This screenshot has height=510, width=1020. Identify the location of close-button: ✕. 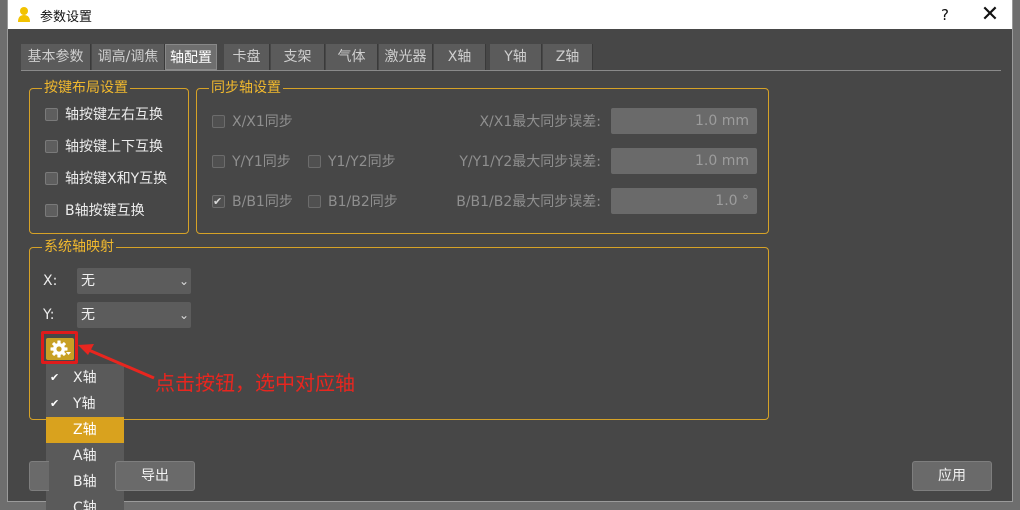
(990, 15).